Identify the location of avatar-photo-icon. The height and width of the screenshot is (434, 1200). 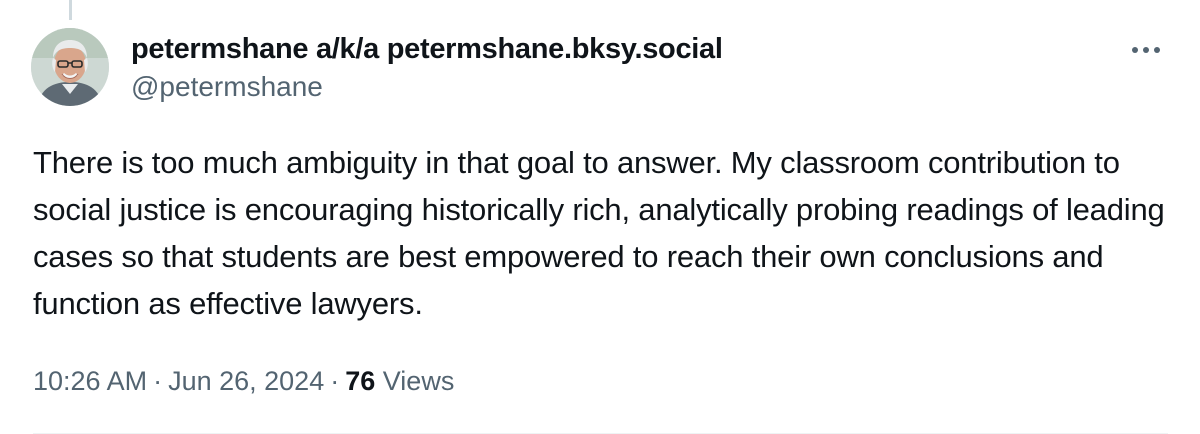
(70, 67).